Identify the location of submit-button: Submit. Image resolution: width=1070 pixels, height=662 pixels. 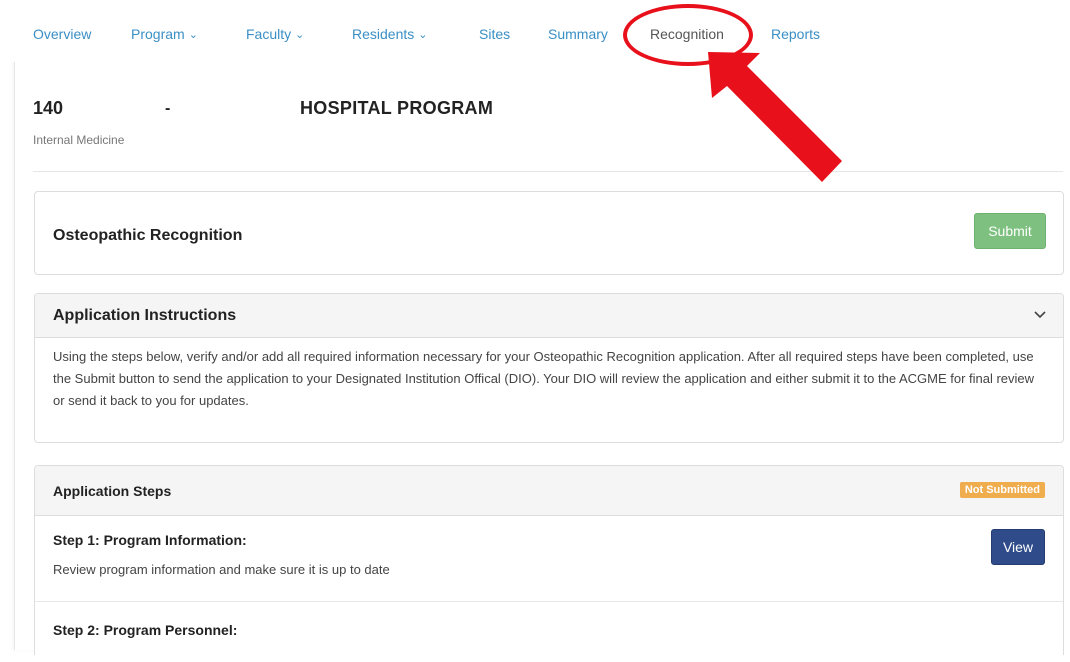
(1010, 231).